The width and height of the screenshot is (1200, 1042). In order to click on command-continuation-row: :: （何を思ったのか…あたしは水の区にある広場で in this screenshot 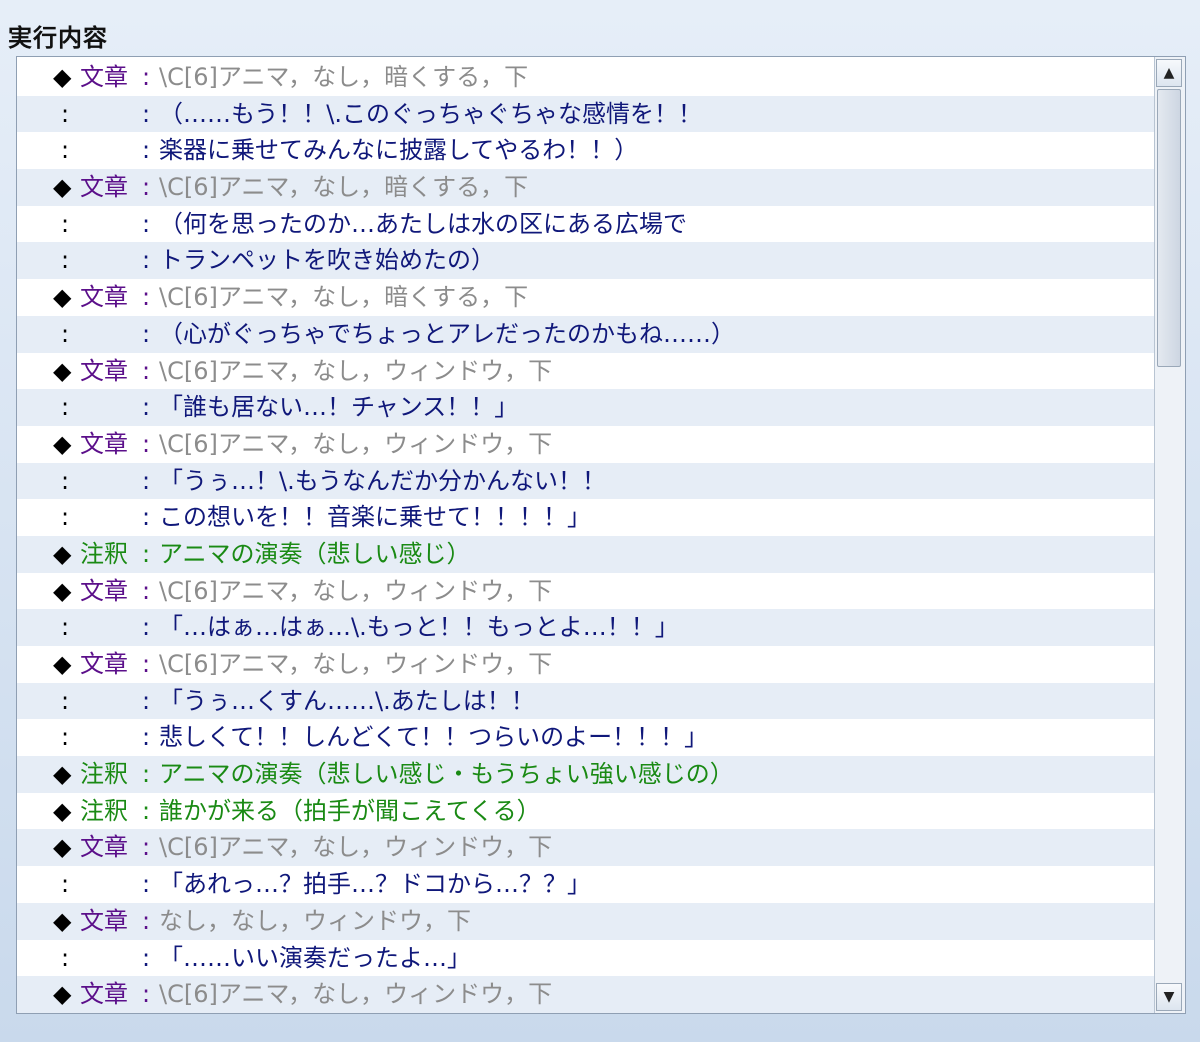, I will do `click(587, 224)`.